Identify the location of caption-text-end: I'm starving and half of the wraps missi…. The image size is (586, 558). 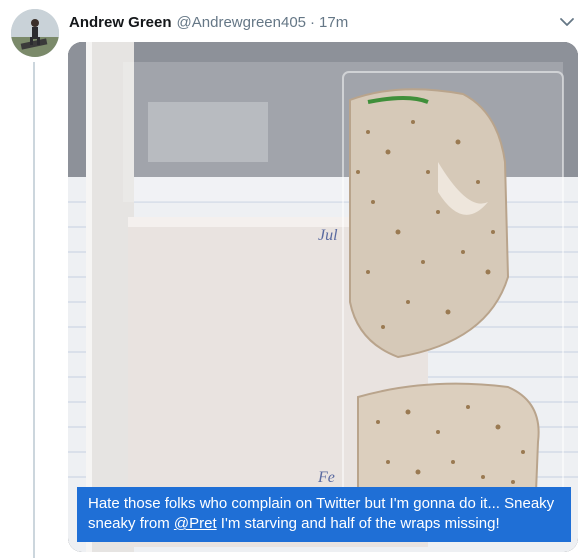
(358, 523).